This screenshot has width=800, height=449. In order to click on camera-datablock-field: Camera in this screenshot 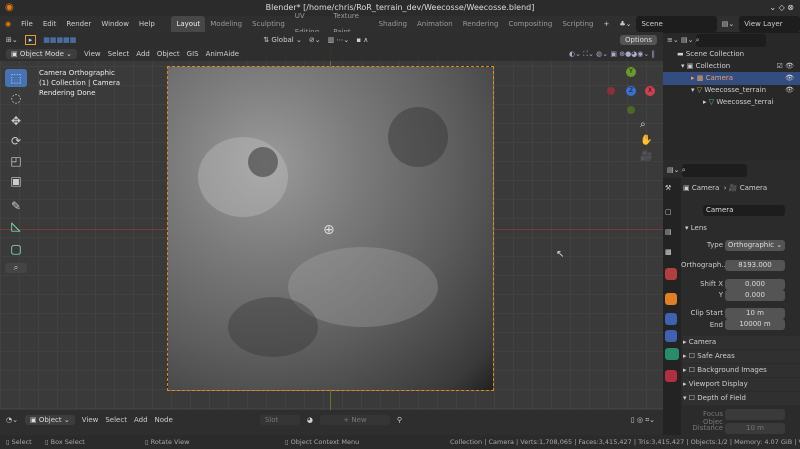, I will do `click(744, 210)`.